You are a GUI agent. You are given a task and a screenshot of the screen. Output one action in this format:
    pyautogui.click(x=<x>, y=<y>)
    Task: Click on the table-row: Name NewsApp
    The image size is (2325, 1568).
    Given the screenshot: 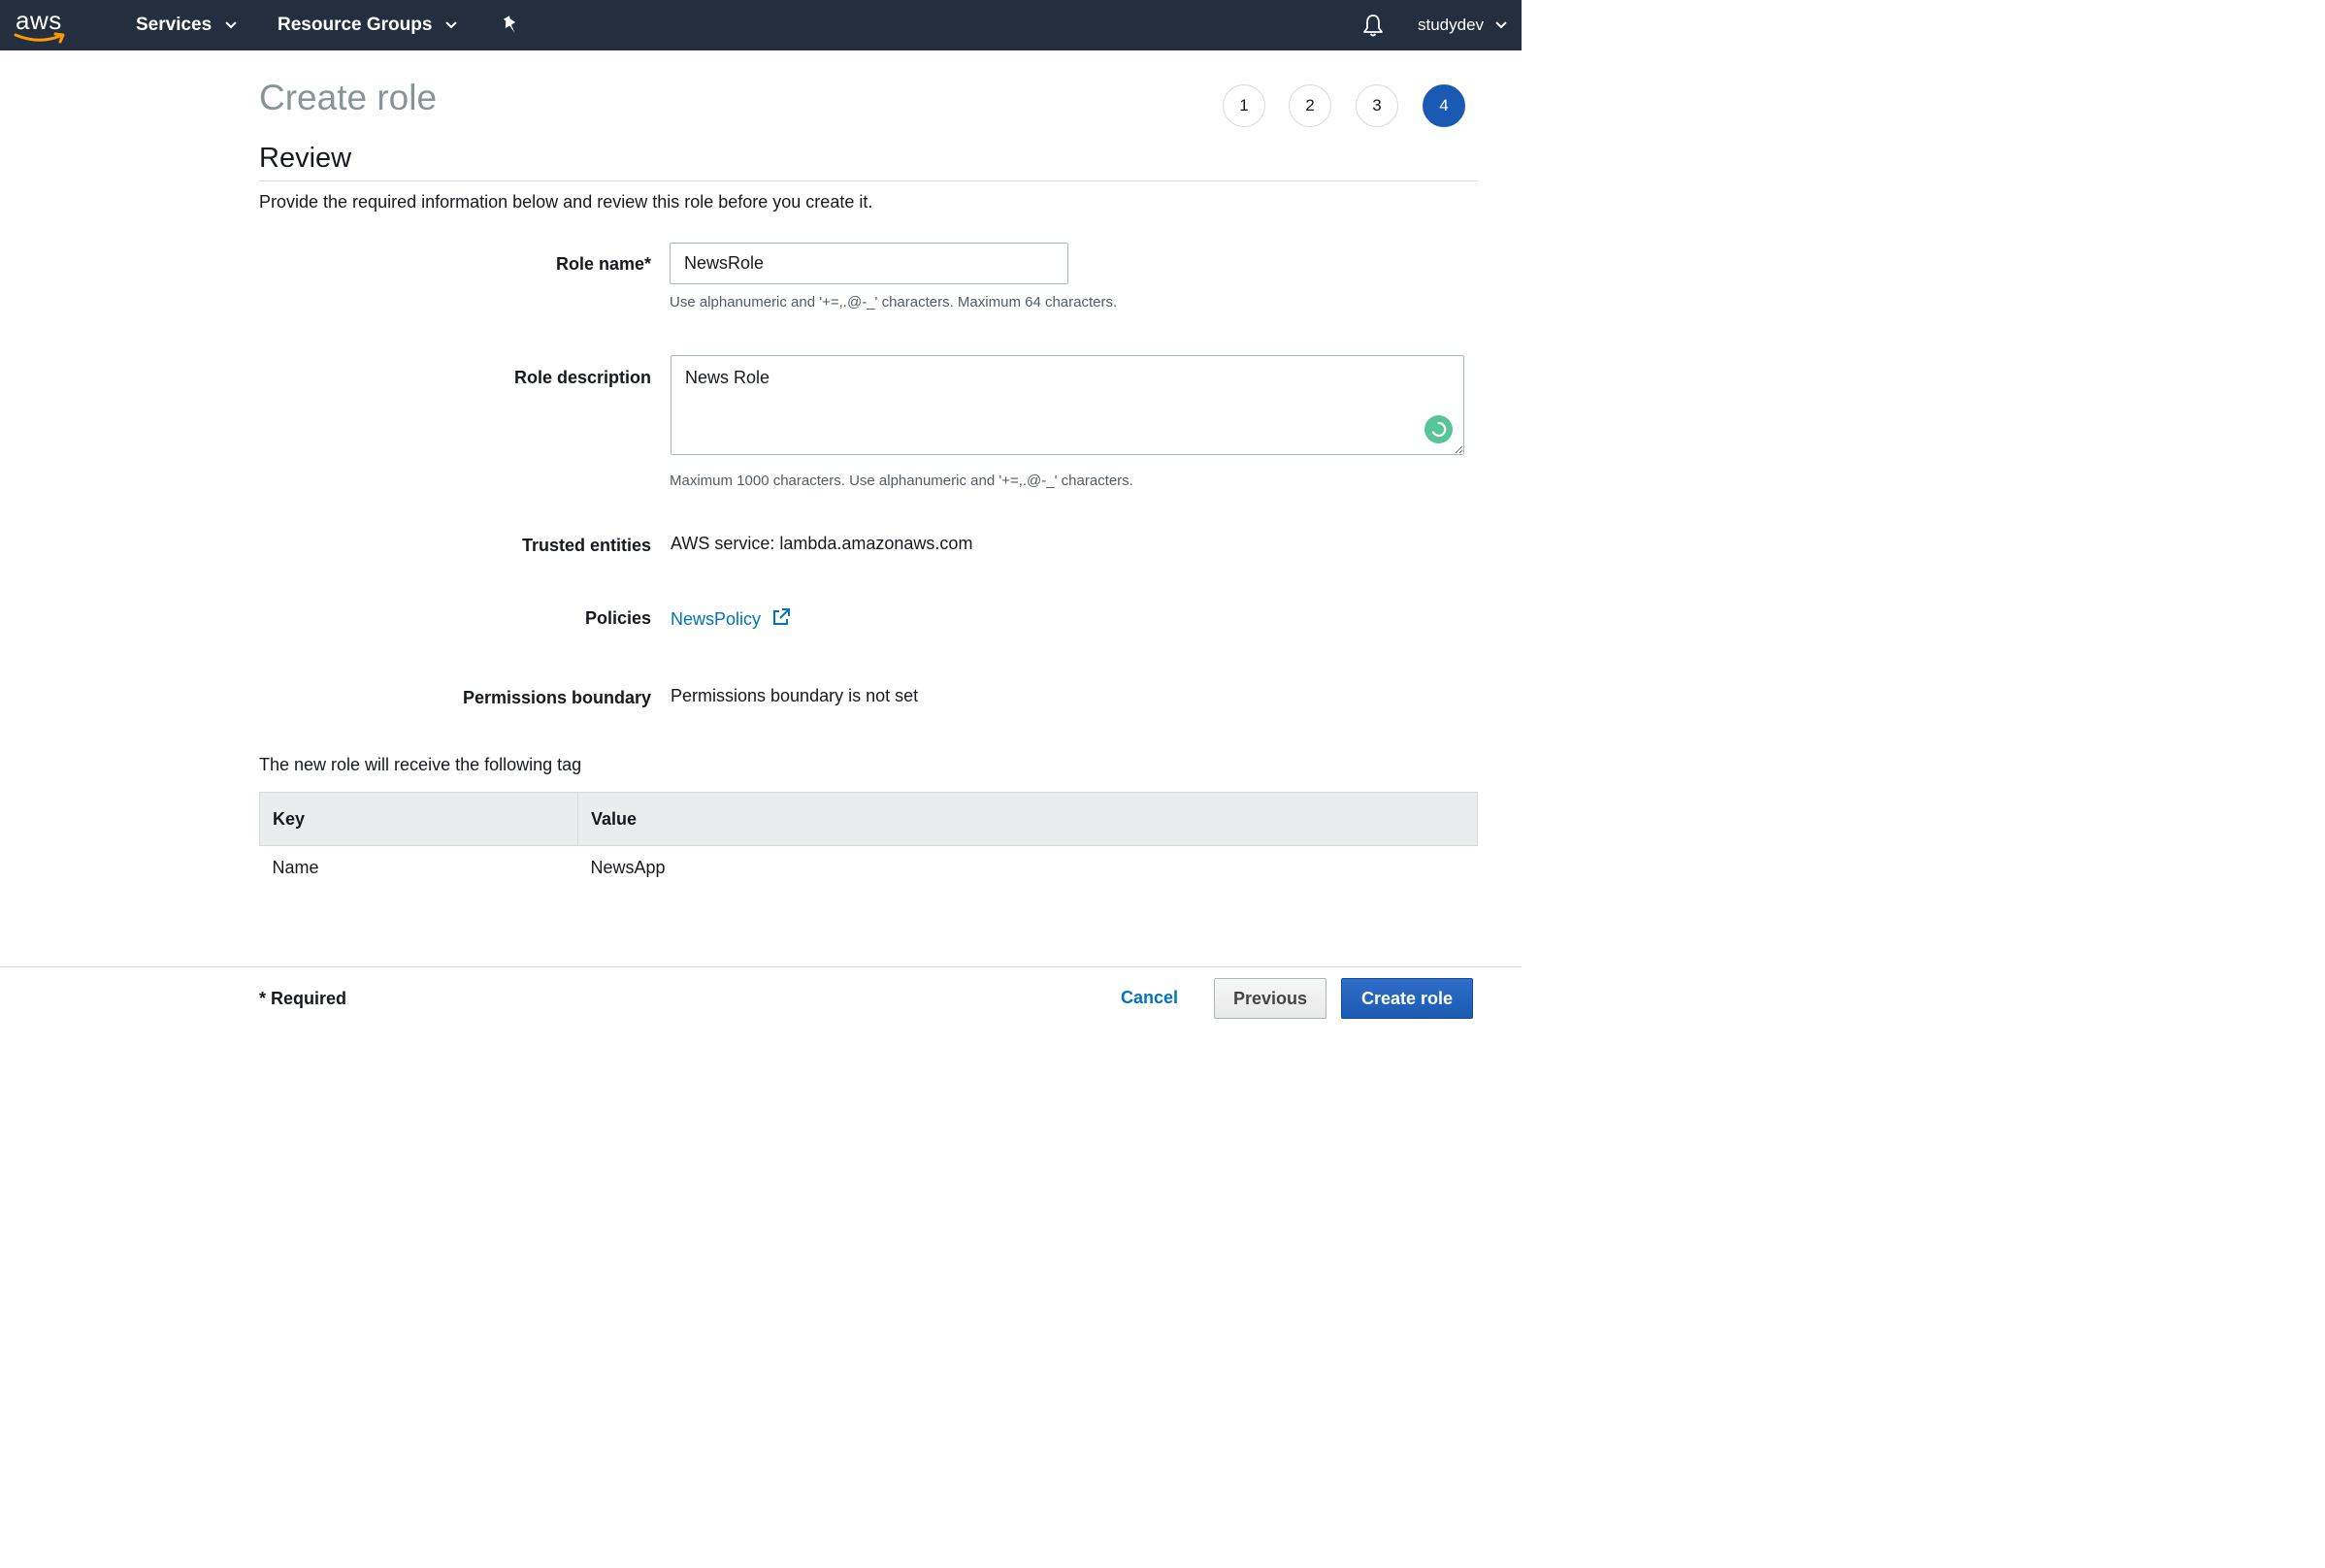 What is the action you would take?
    pyautogui.click(x=869, y=868)
    